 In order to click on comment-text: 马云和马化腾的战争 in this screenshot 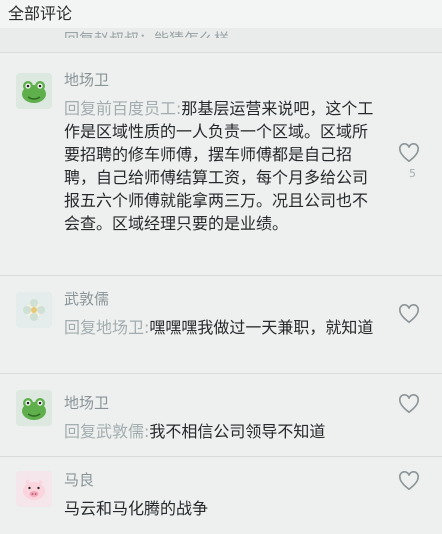, I will do `click(136, 508)`.